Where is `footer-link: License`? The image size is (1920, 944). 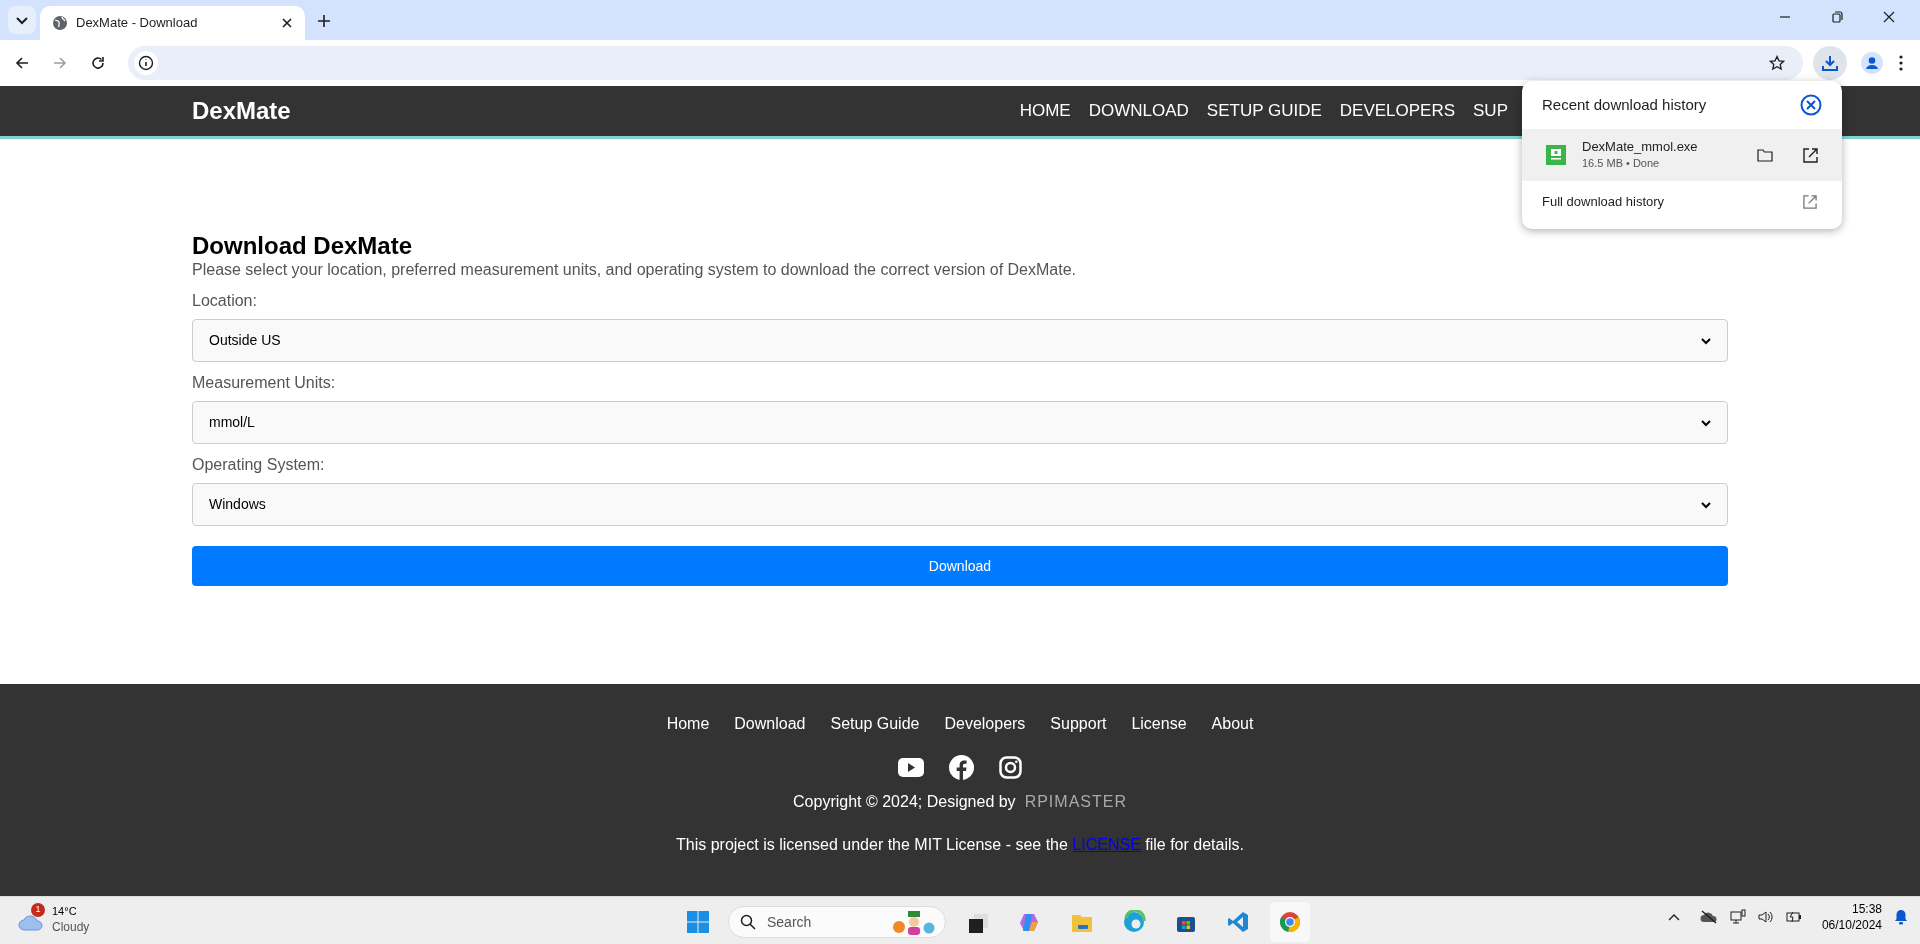
footer-link: License is located at coordinates (1159, 724).